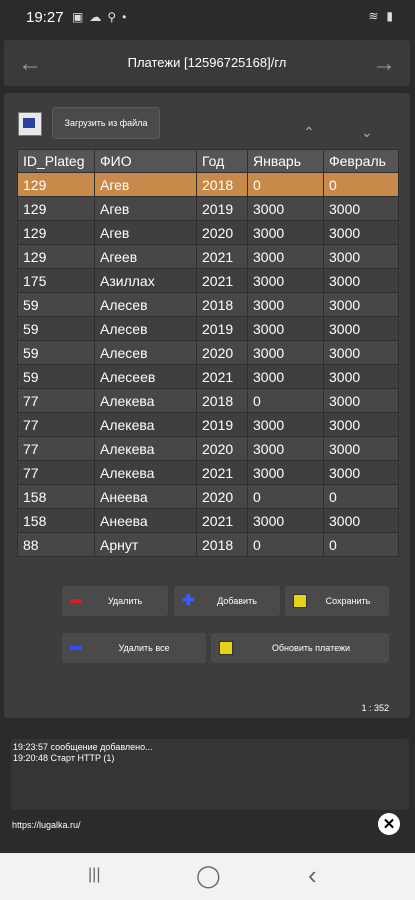 This screenshot has height=900, width=415. What do you see at coordinates (30, 64) in the screenshot?
I see `back-arrow-icon: ←` at bounding box center [30, 64].